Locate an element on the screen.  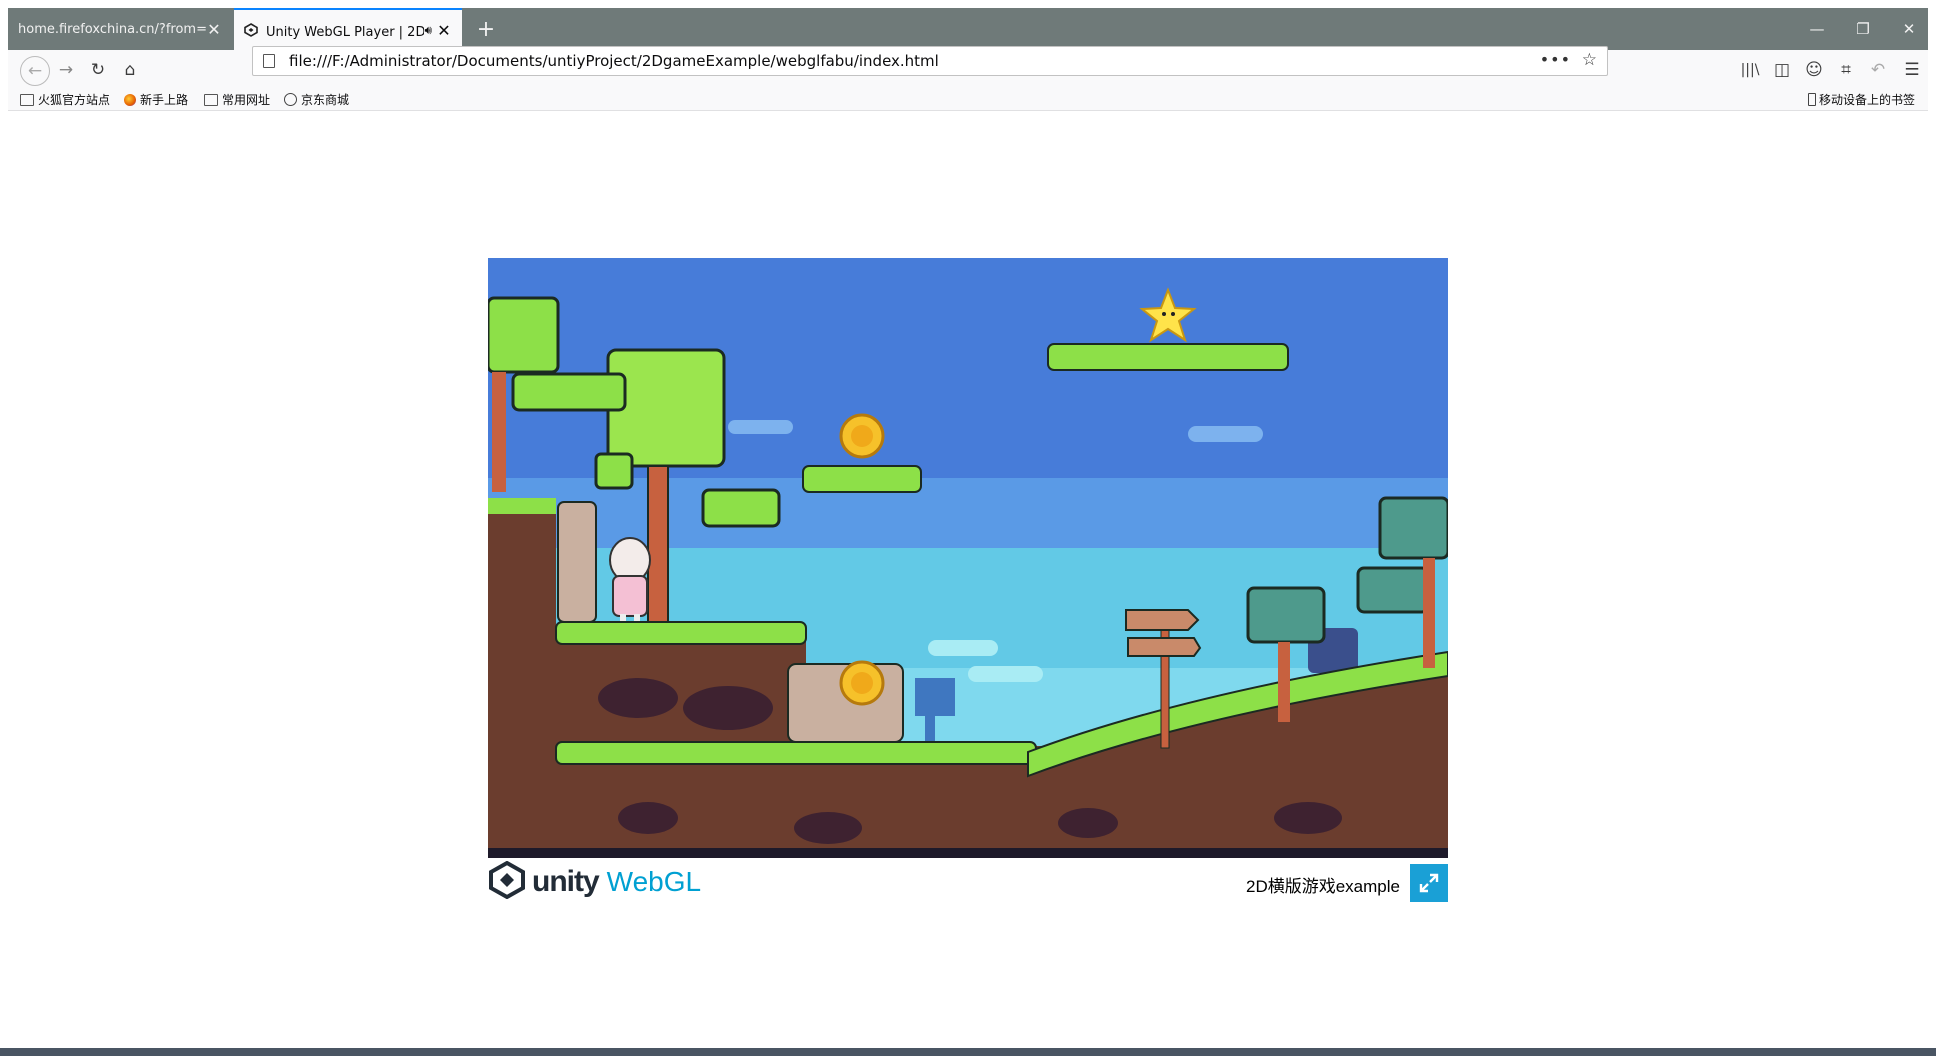
game-title: 2D横版游戏example is located at coordinates (1323, 886).